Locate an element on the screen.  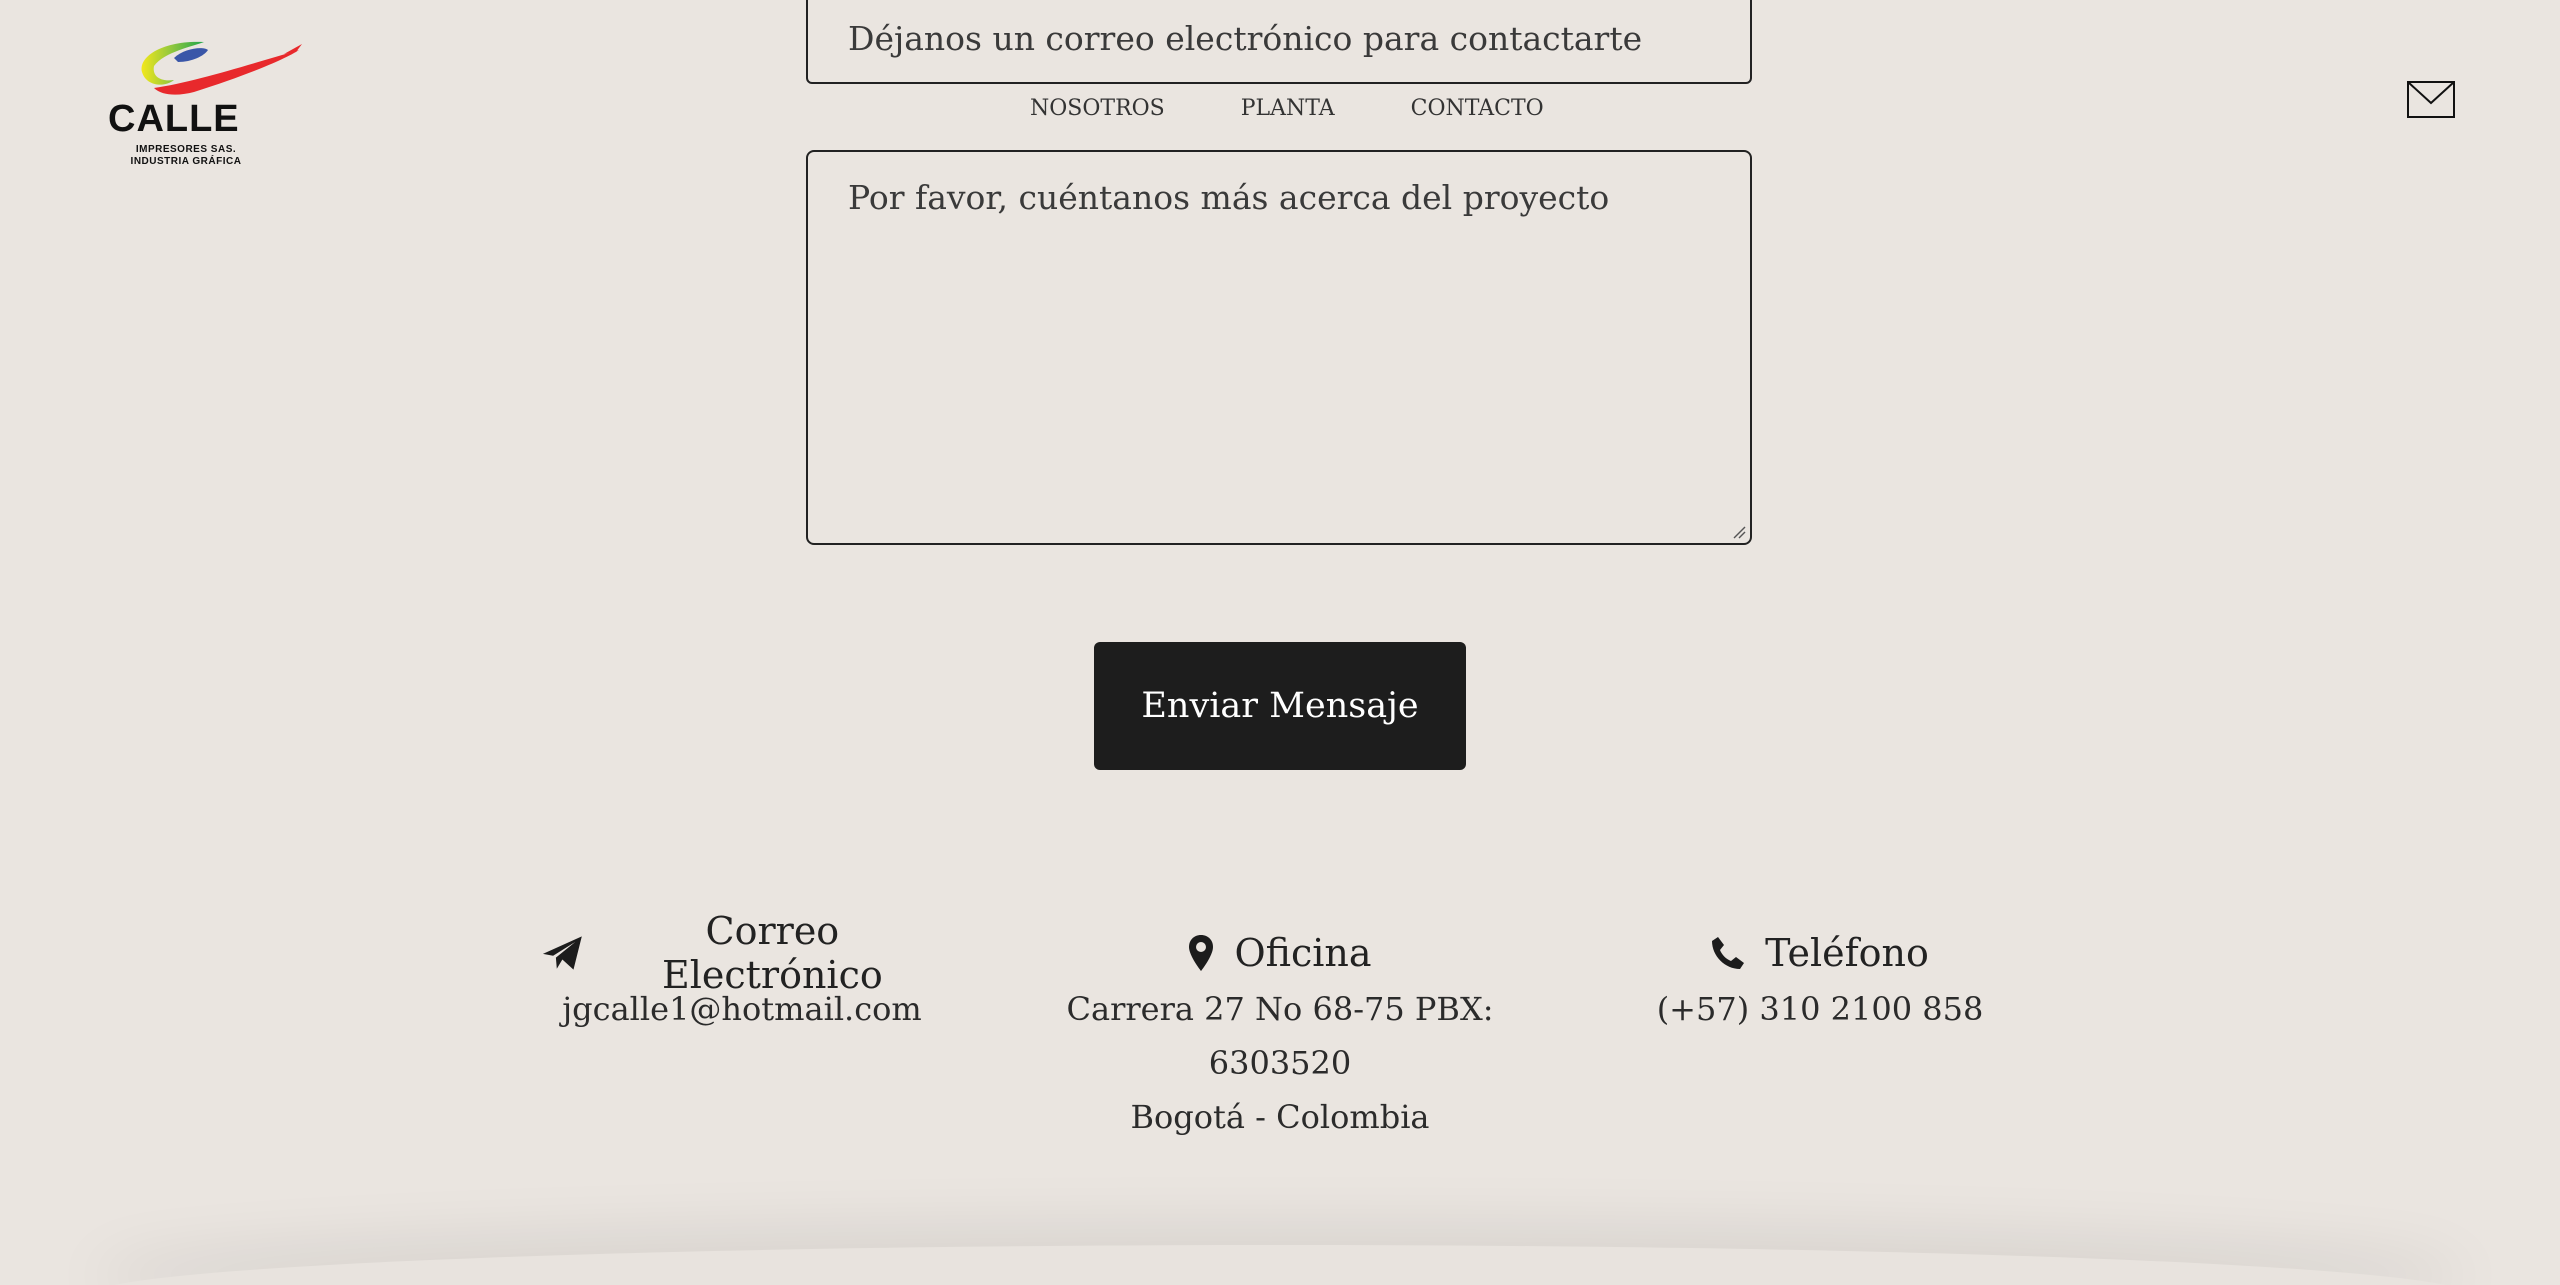
contact-phone-title: Teléfono is located at coordinates (1847, 953).